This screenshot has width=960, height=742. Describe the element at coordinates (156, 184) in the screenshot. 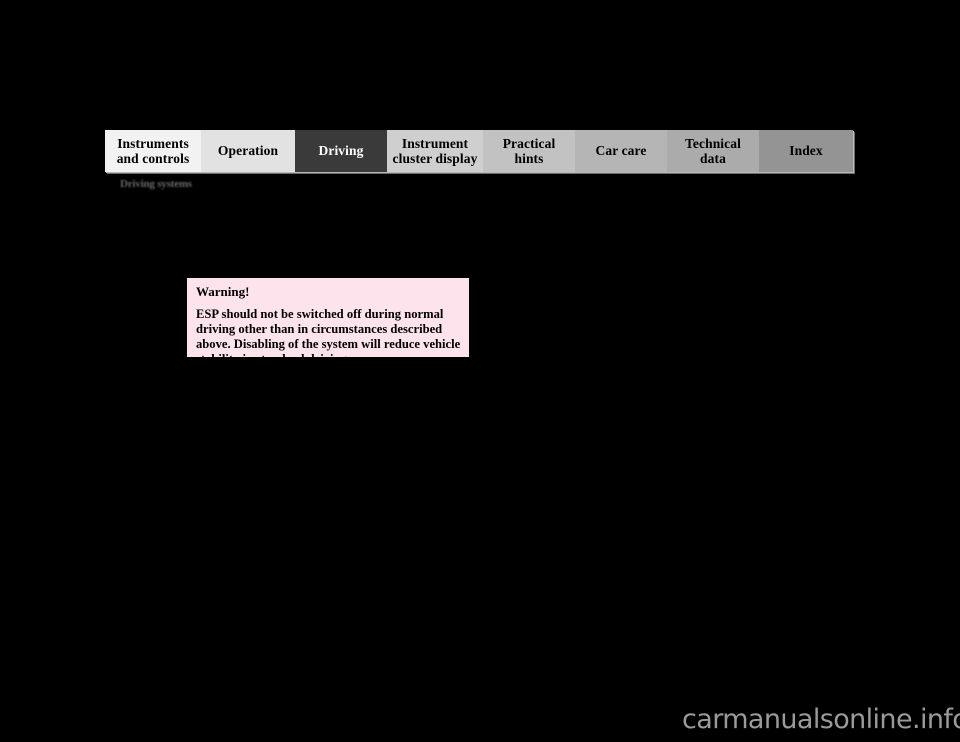

I see `section-subtitle: Driving systems` at that location.